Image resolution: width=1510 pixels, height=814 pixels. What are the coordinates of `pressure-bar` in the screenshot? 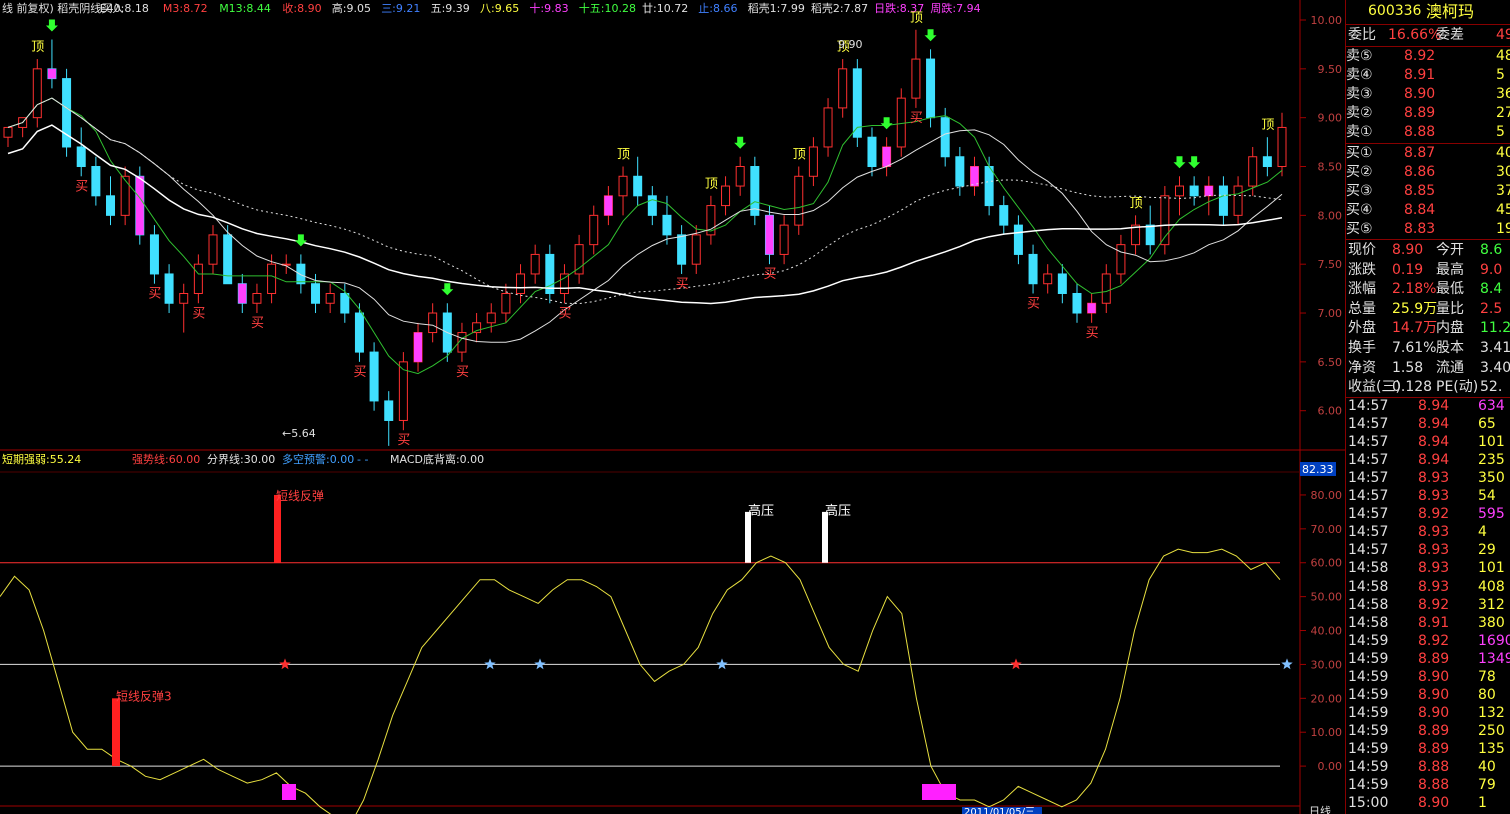 It's located at (748, 537).